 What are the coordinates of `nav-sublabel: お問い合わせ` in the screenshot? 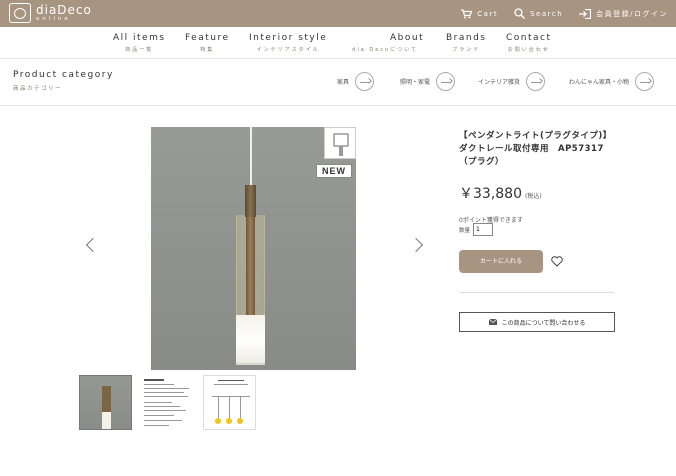 It's located at (528, 50).